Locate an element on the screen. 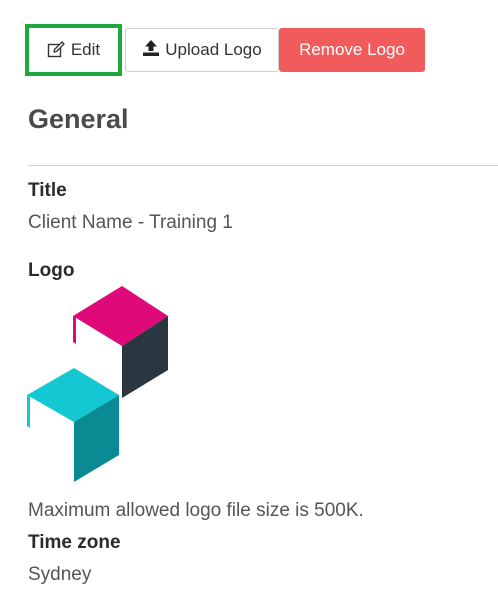 The height and width of the screenshot is (600, 498). section-title: General is located at coordinates (78, 119).